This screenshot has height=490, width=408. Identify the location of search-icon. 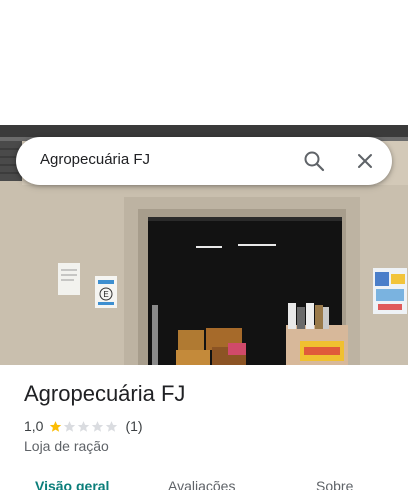
(314, 161).